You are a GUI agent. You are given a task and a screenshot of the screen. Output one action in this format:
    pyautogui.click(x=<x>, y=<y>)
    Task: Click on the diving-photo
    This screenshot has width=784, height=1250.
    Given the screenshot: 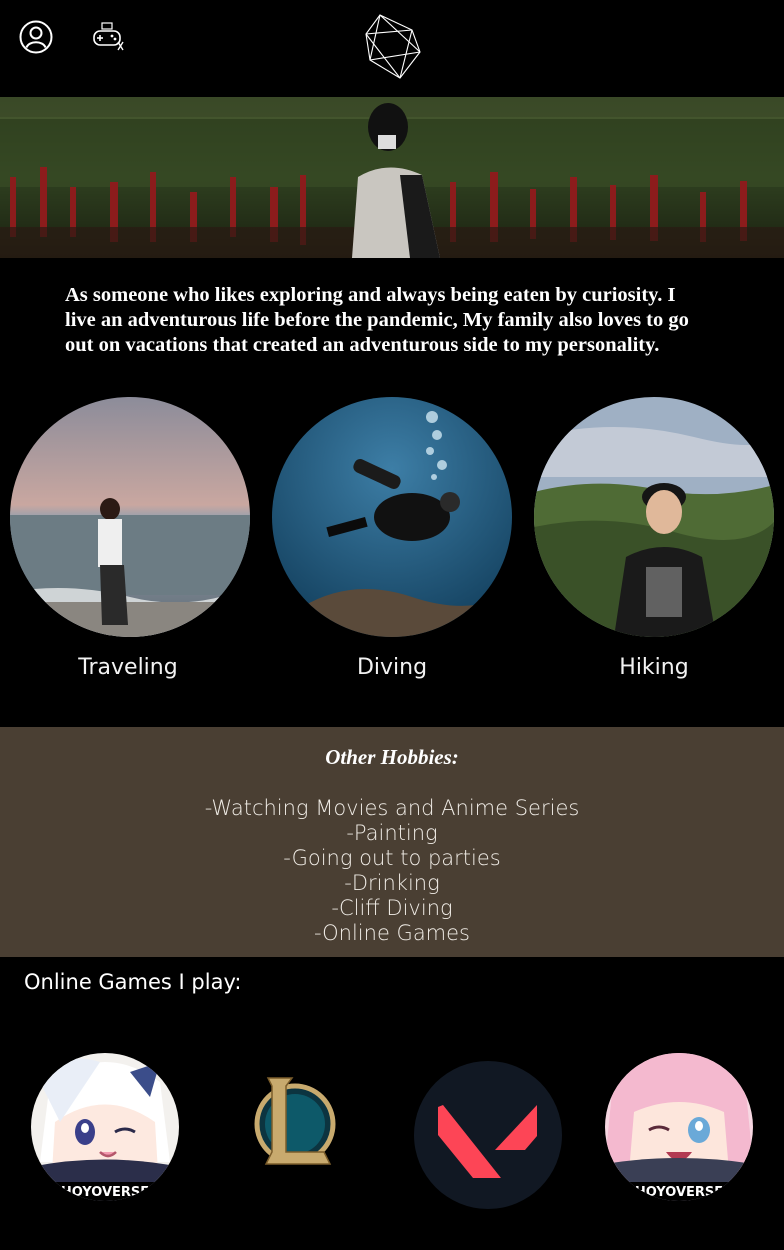 What is the action you would take?
    pyautogui.click(x=392, y=517)
    